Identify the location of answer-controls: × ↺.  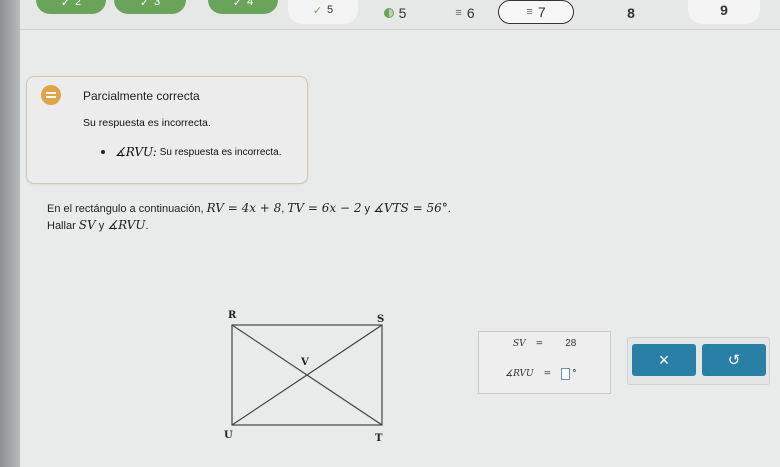
(698, 361).